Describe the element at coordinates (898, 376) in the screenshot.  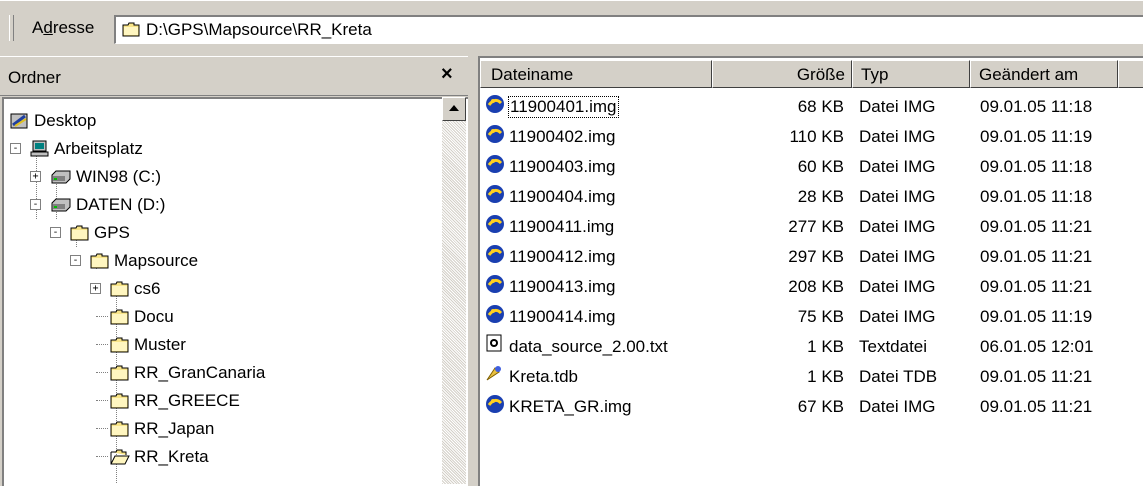
I see `file-type: Datei TDB` at that location.